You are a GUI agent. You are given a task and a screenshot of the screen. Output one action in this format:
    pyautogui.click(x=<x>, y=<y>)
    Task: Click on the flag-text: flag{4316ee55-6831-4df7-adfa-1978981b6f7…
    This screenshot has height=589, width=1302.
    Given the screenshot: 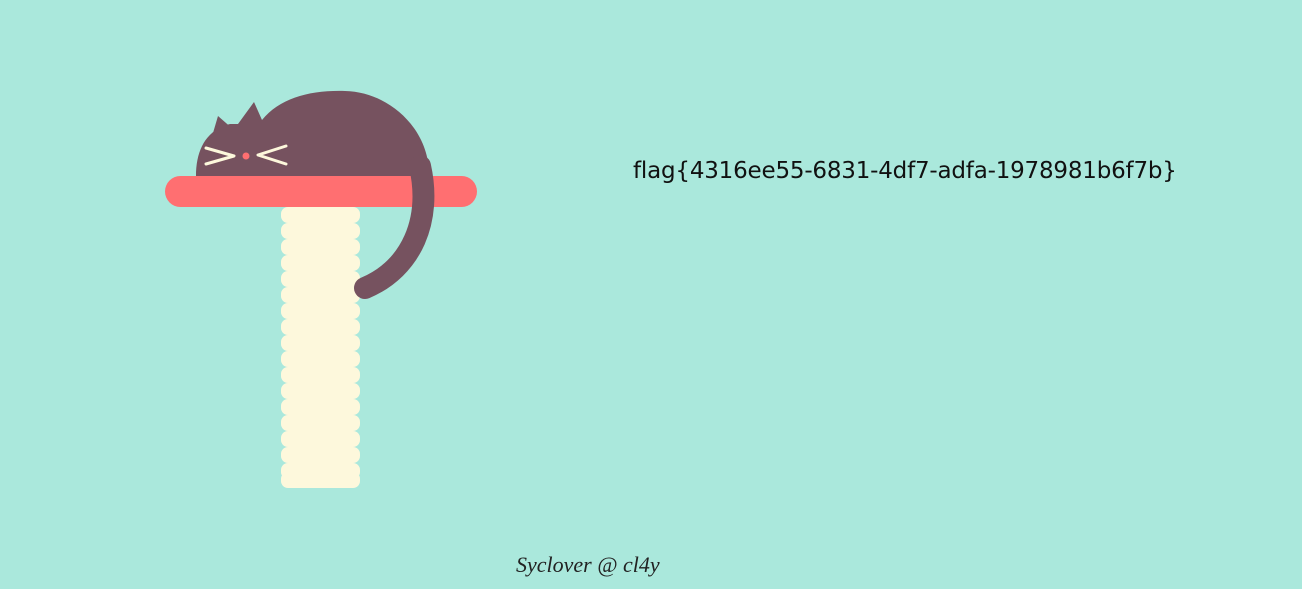 What is the action you would take?
    pyautogui.click(x=905, y=171)
    